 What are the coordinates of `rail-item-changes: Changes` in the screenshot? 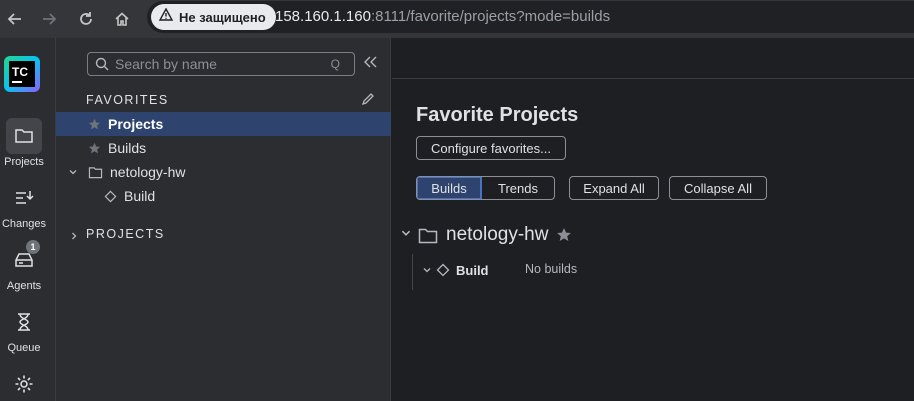 It's located at (24, 205).